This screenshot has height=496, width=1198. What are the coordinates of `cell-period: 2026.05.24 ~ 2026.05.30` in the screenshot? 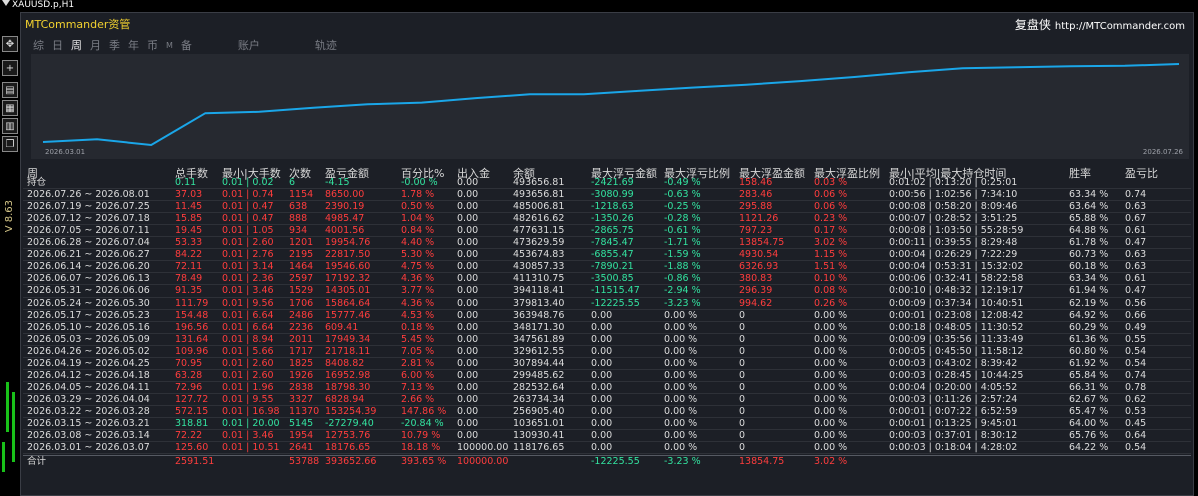 It's located at (88, 303).